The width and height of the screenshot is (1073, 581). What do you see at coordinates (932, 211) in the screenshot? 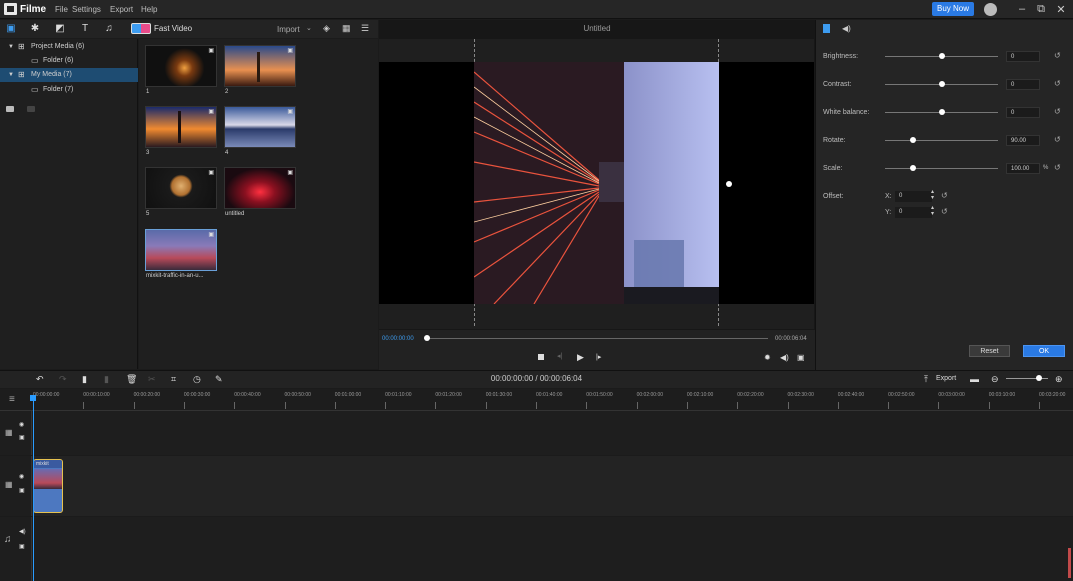
I see `offset-y-stepper: ▴ ▾` at bounding box center [932, 211].